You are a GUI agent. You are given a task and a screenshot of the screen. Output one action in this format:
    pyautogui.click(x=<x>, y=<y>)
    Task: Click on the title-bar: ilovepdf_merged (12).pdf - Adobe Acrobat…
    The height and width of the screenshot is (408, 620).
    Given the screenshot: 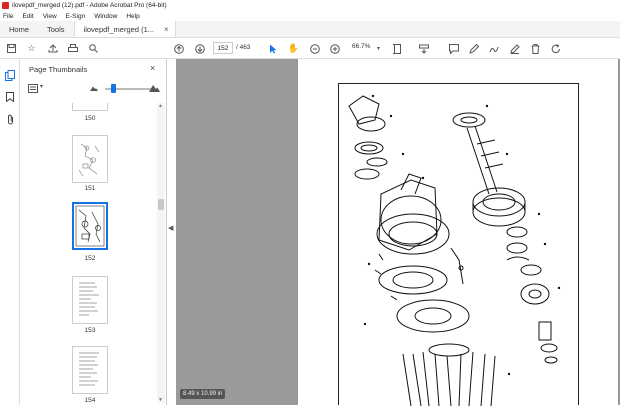 What is the action you would take?
    pyautogui.click(x=310, y=5)
    